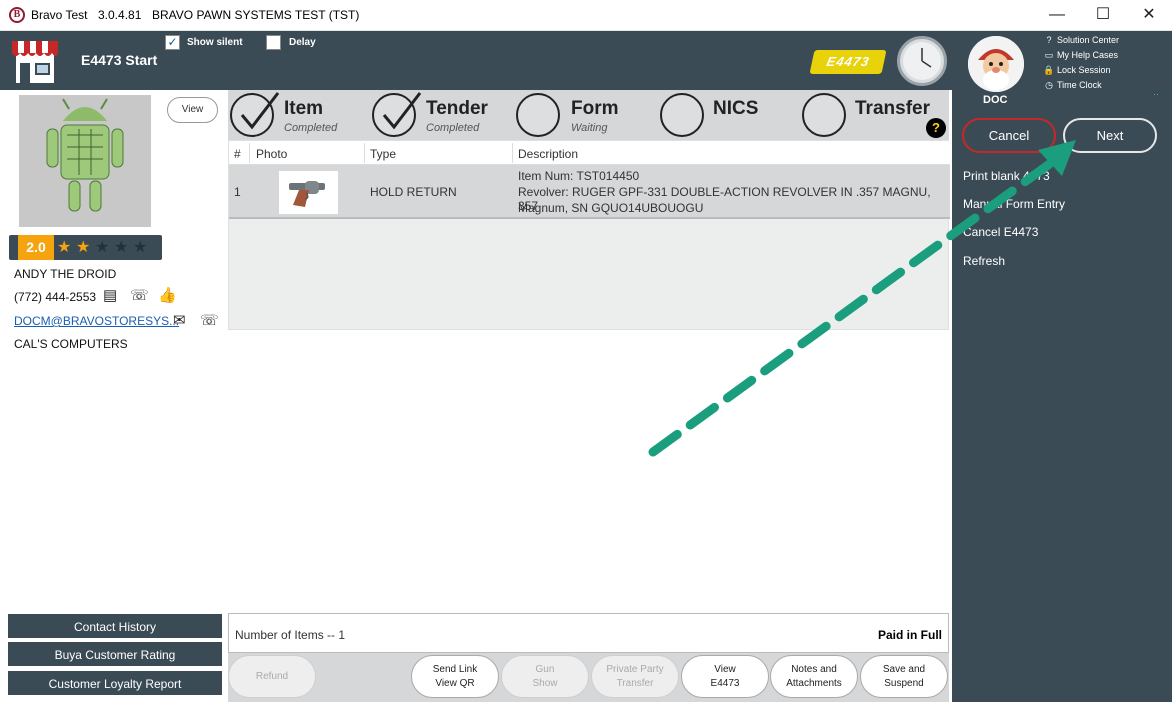 The image size is (1172, 702). What do you see at coordinates (589, 128) in the screenshot?
I see `step-form-status: Waiting` at bounding box center [589, 128].